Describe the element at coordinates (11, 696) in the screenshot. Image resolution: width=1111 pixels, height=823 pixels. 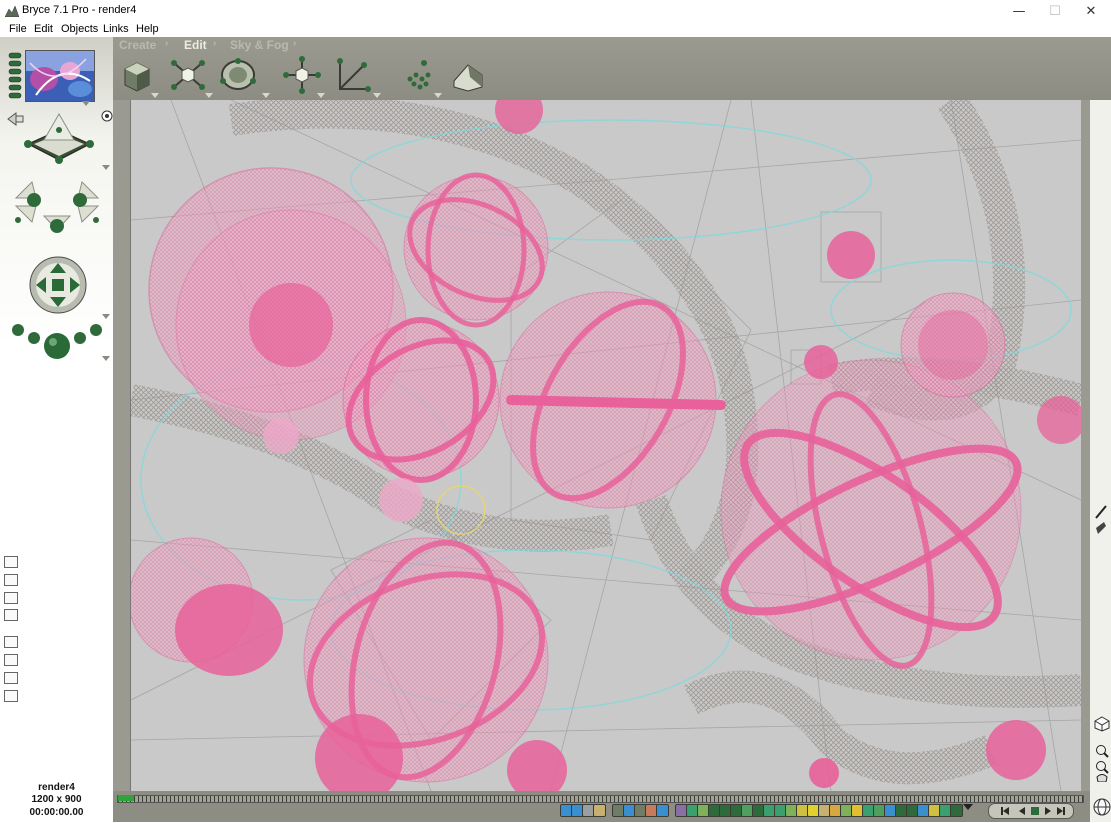
I see `display-cue-button` at that location.